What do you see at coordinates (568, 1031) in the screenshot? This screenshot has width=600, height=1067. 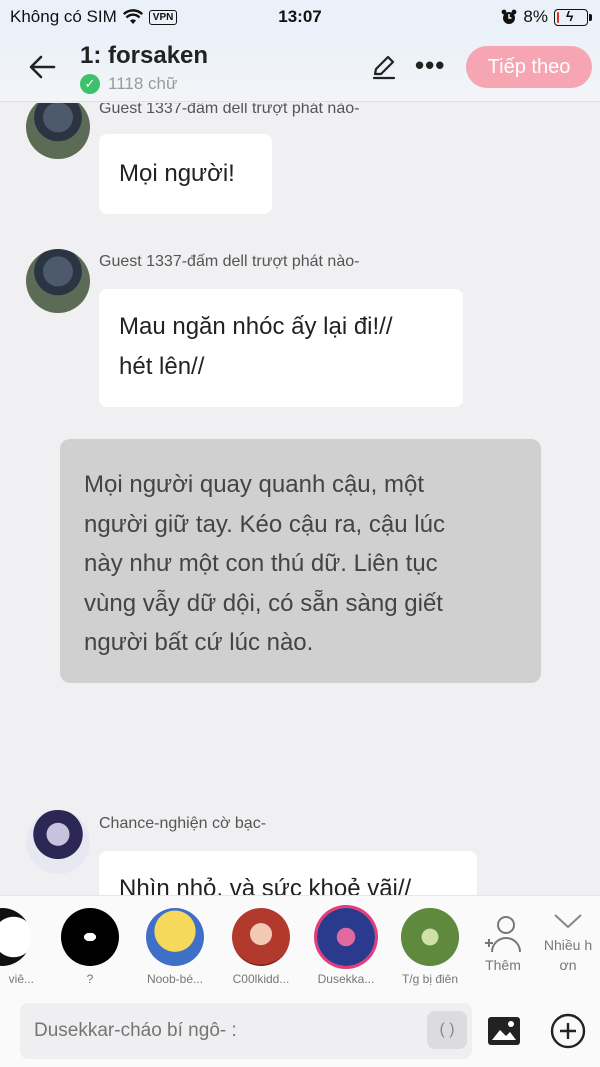 I see `plus-circle-icon` at bounding box center [568, 1031].